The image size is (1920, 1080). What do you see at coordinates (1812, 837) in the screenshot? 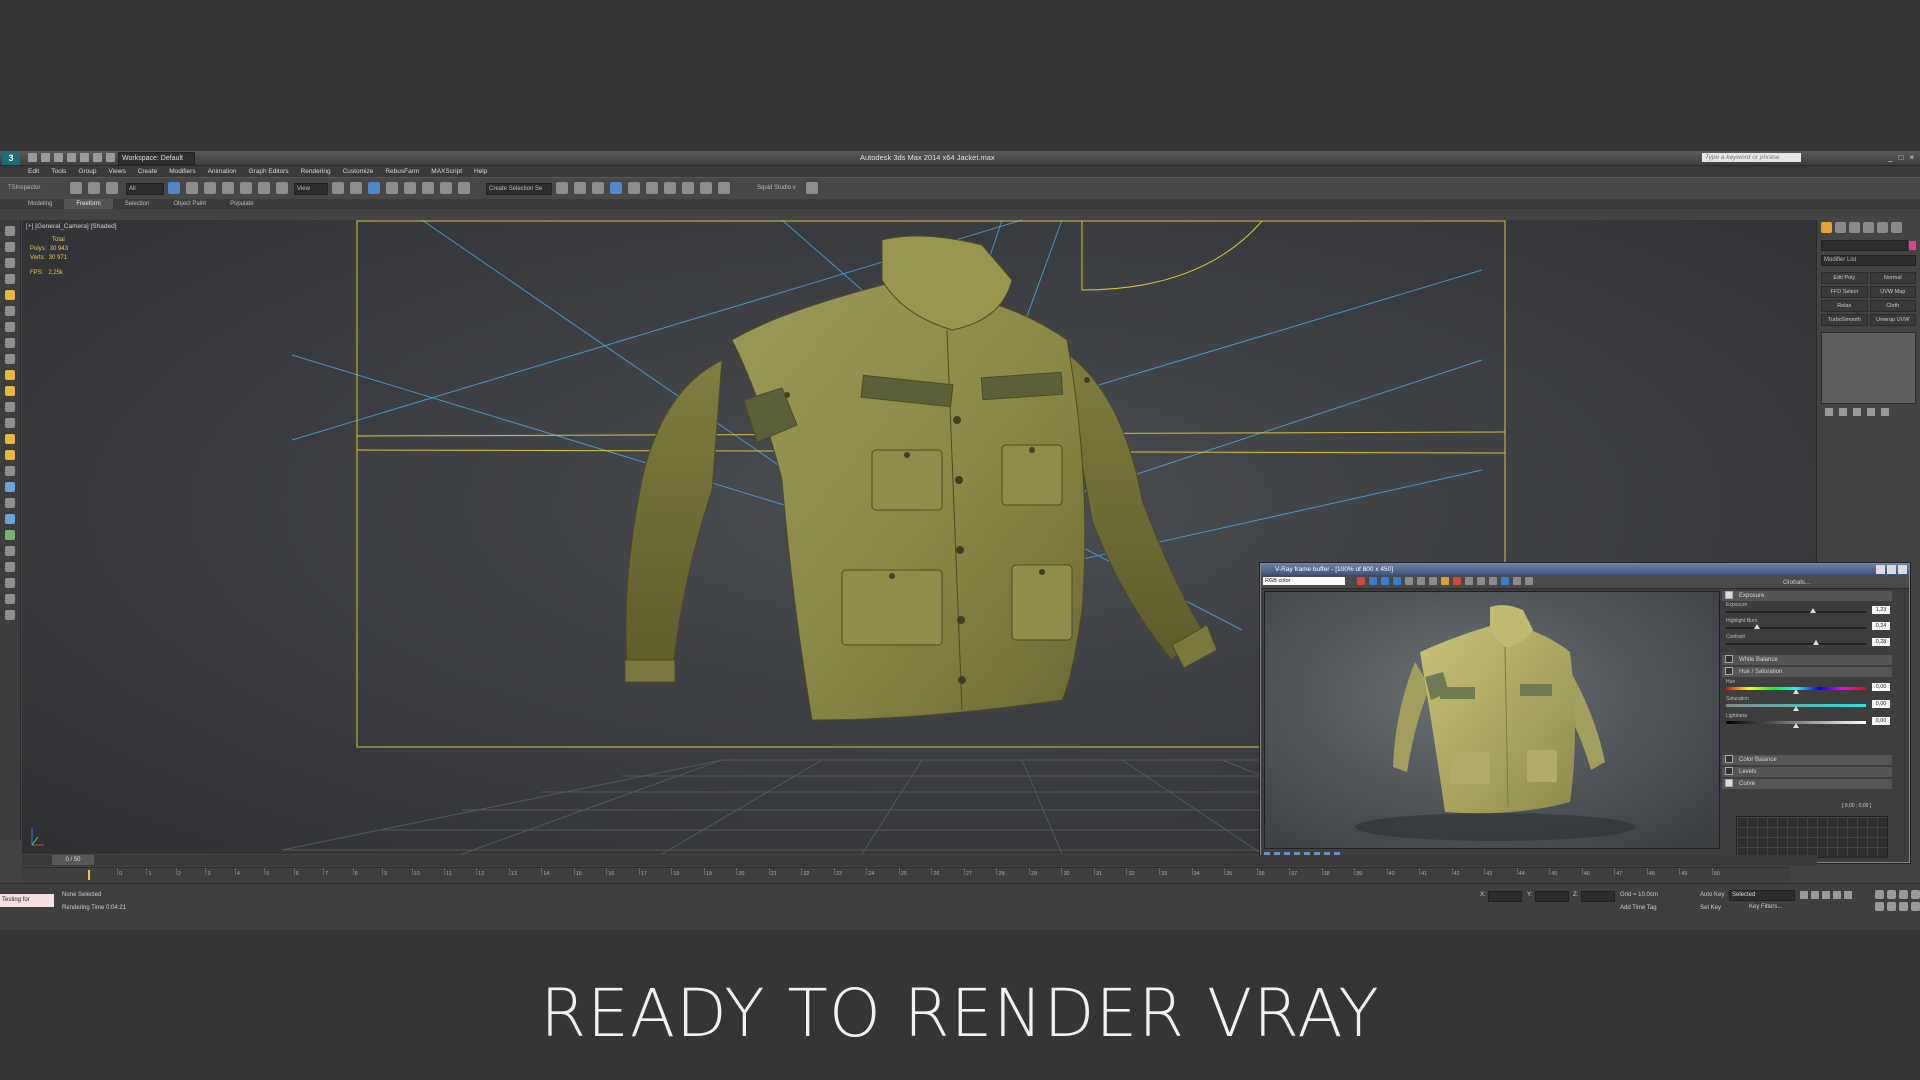
I see `curve-editor` at bounding box center [1812, 837].